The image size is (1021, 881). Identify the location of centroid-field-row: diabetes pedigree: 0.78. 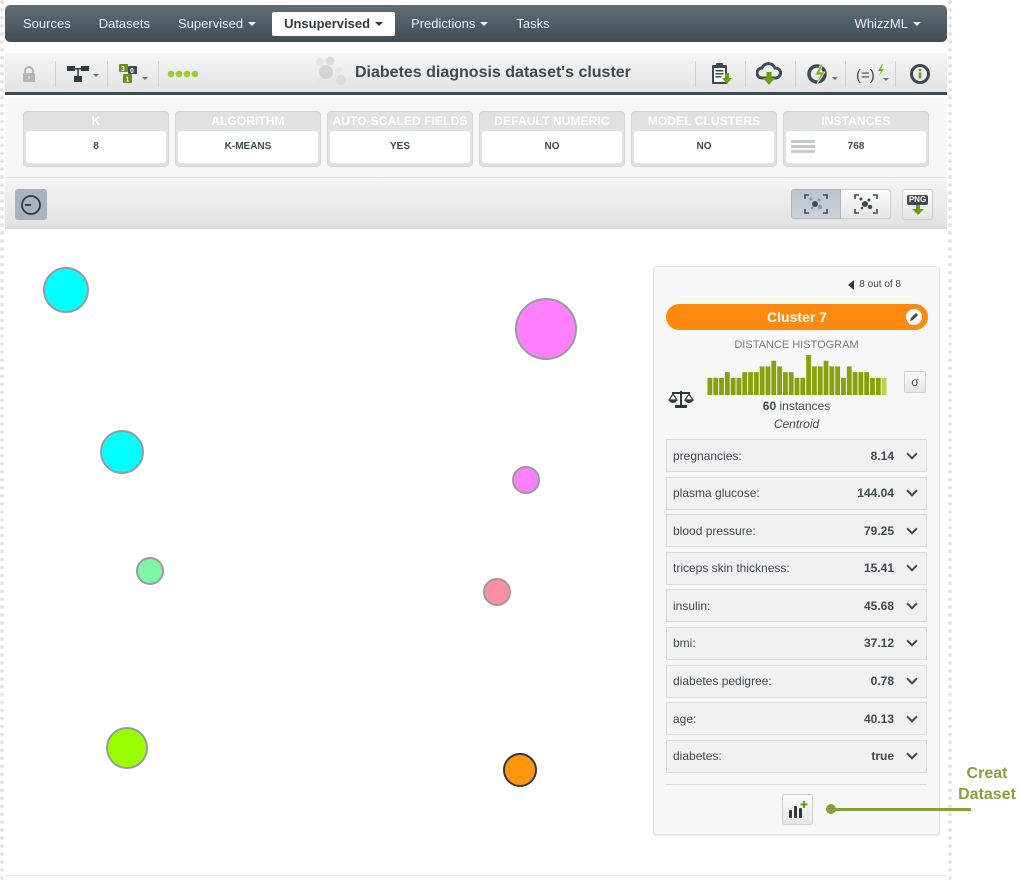
(796, 681).